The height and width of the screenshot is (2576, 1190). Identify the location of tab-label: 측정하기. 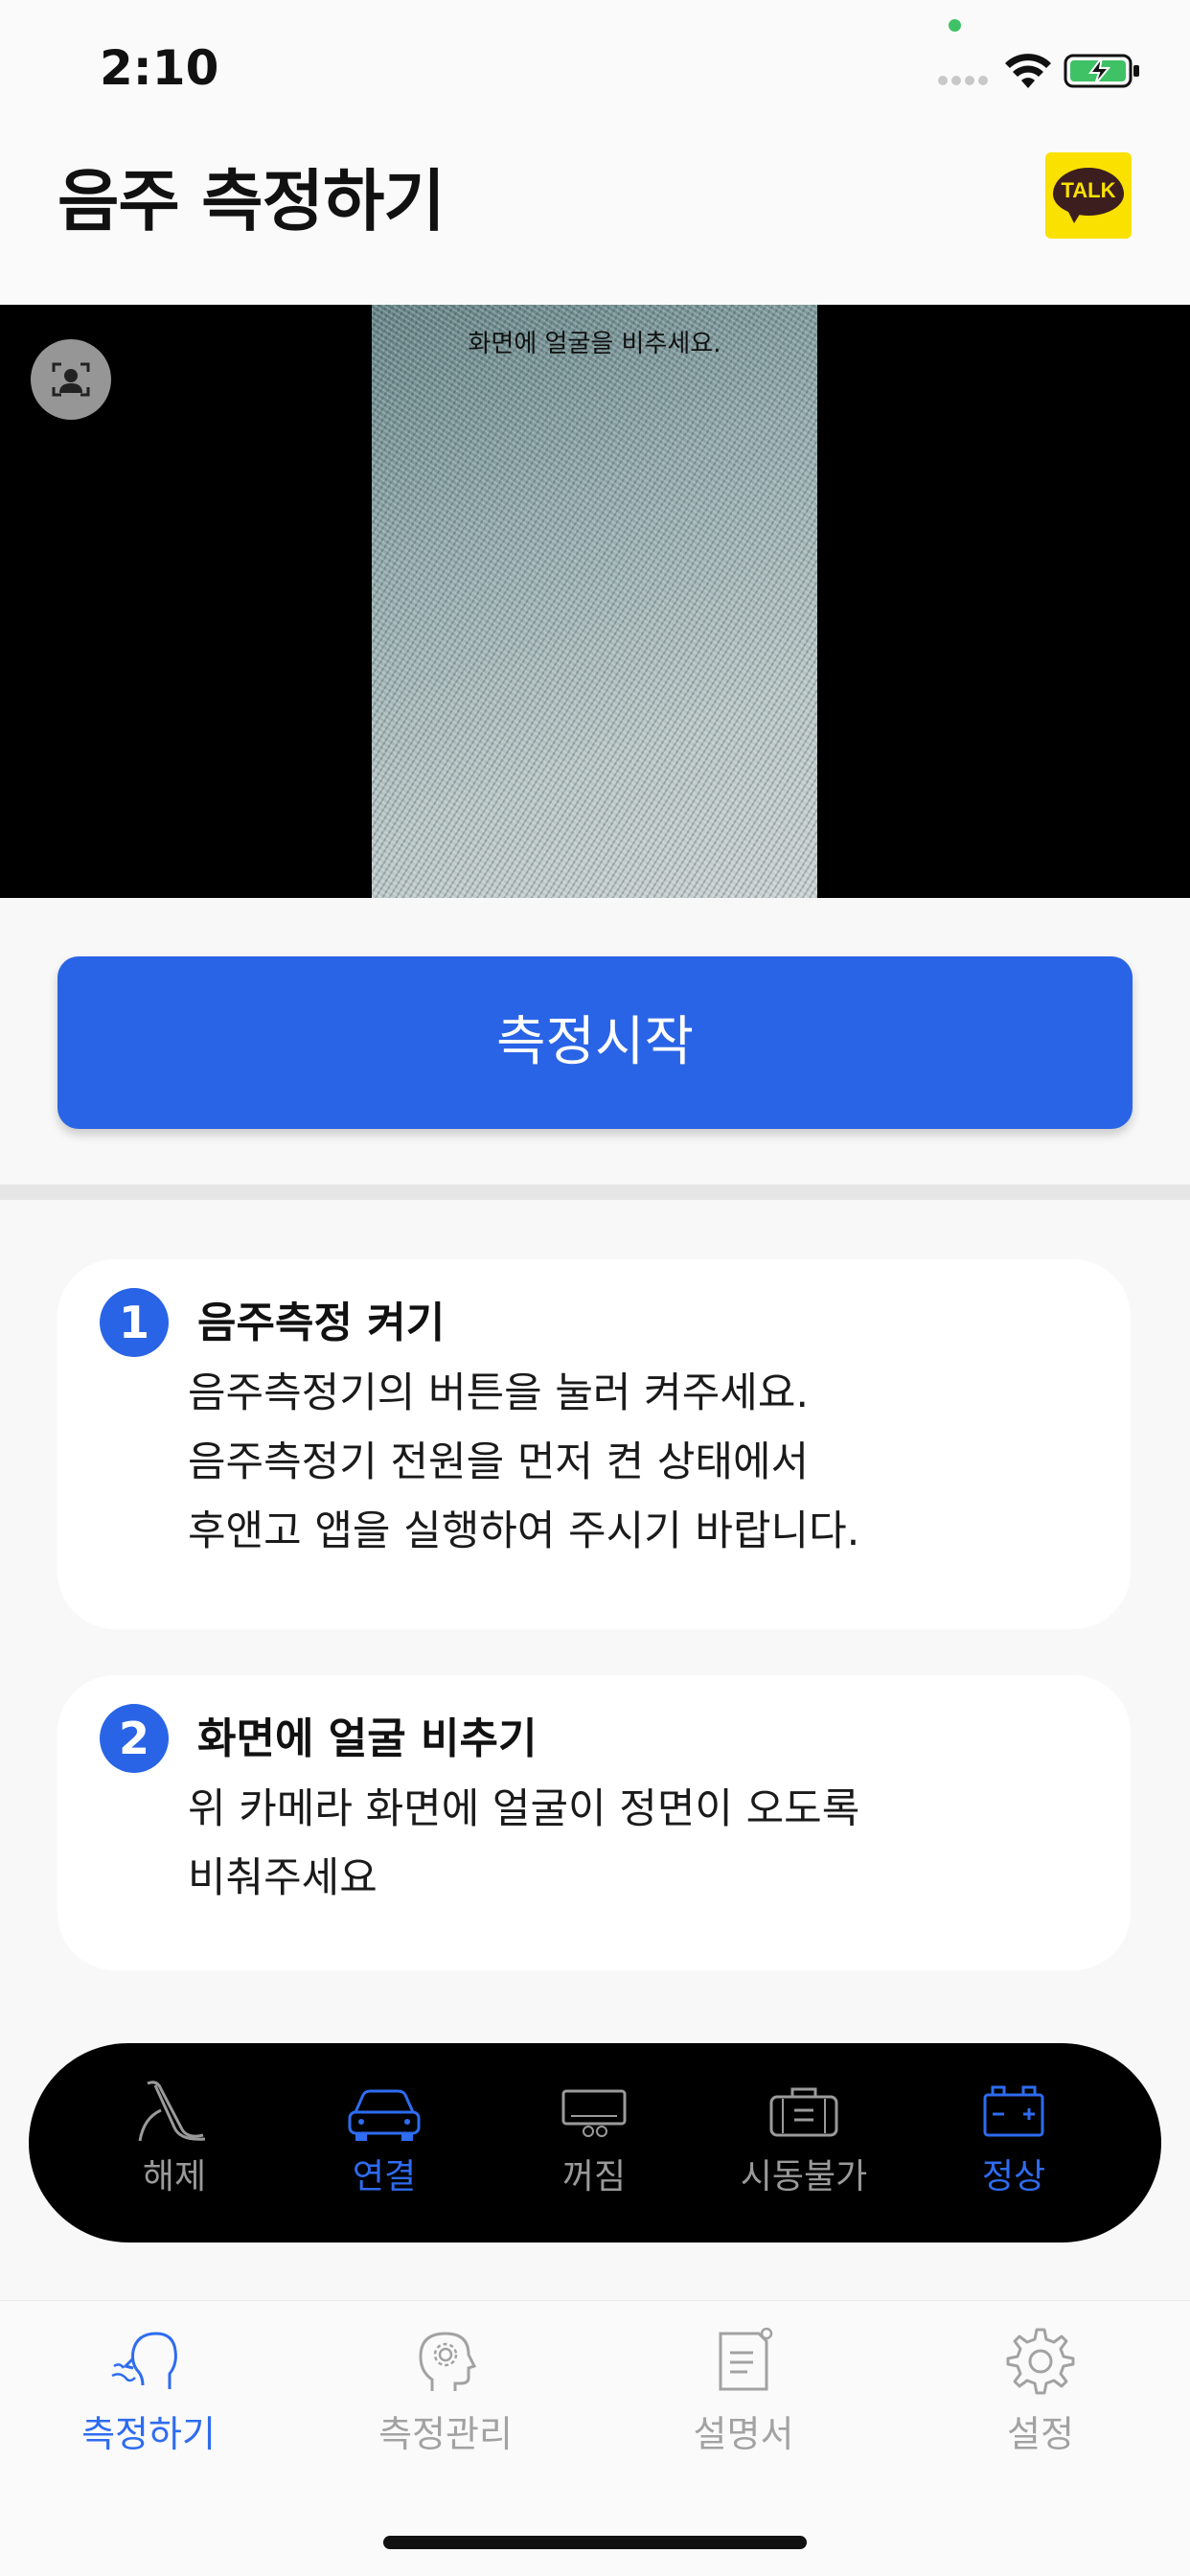
(148, 2434).